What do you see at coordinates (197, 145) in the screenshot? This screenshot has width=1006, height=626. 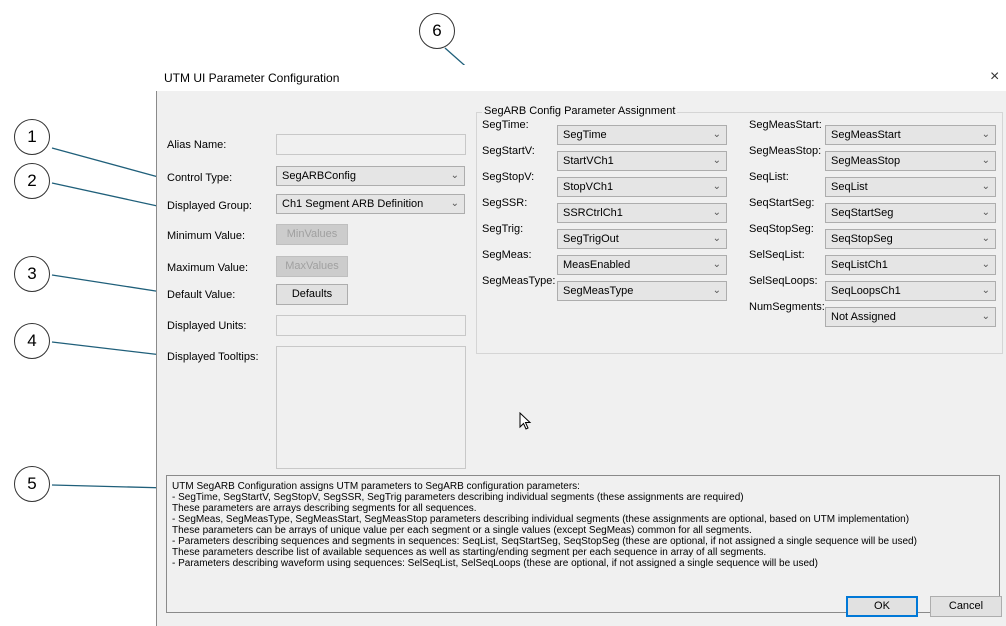 I see `alias-name-label: Alias Name:` at bounding box center [197, 145].